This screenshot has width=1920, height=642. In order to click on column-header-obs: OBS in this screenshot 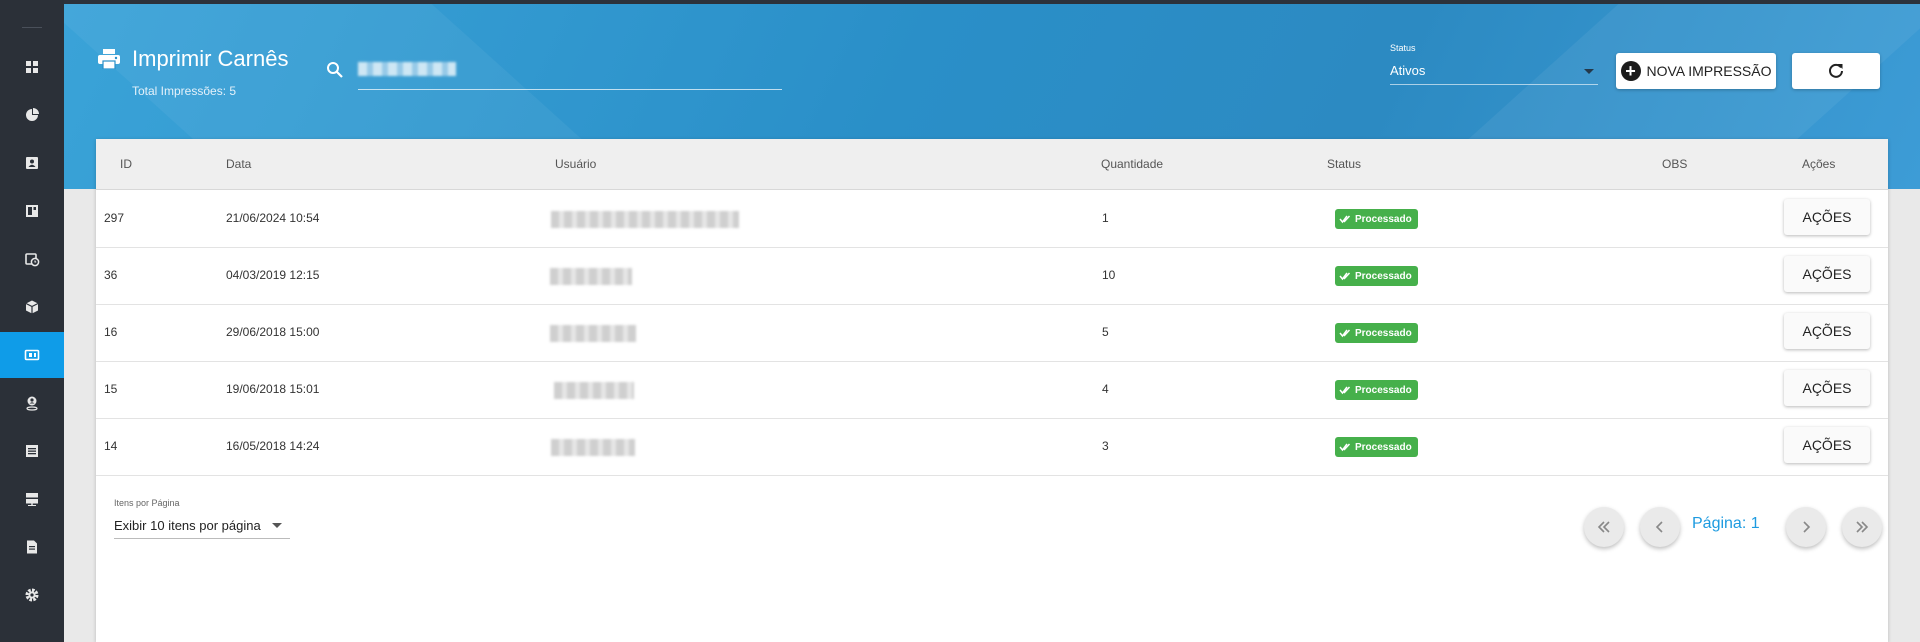, I will do `click(1674, 164)`.